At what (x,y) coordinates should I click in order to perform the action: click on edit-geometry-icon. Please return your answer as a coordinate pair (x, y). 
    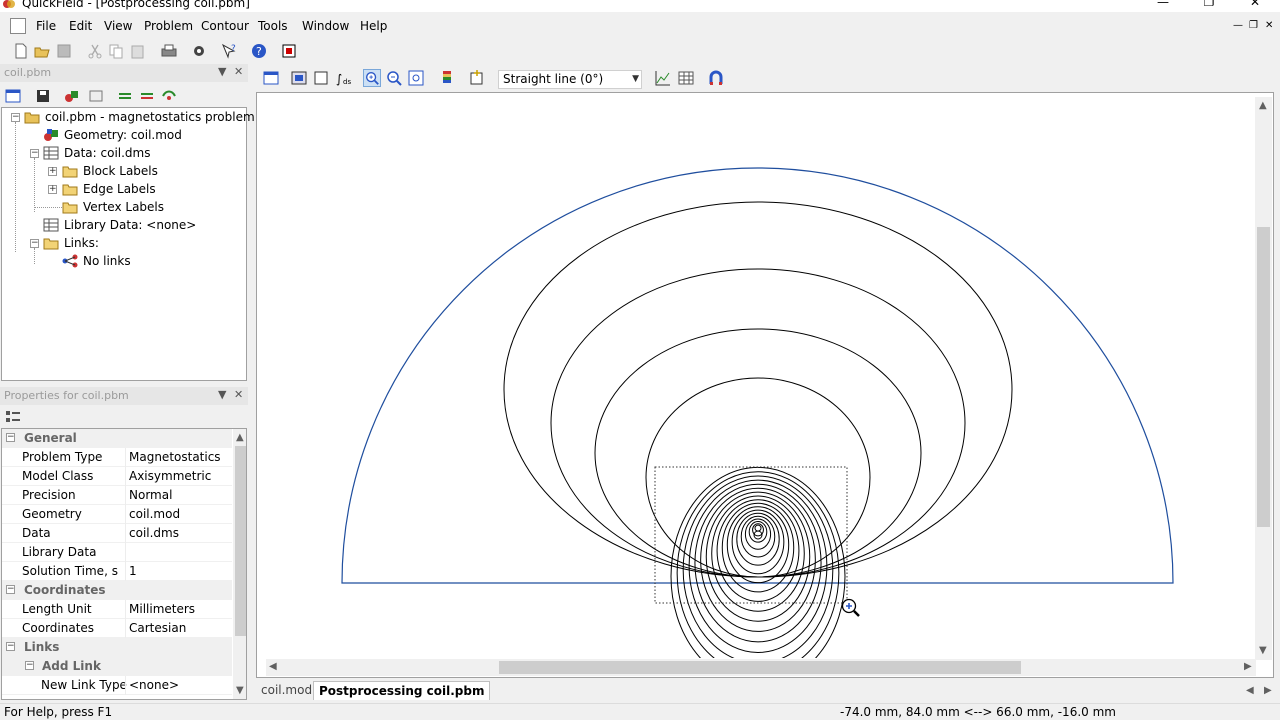
    Looking at the image, I should click on (72, 96).